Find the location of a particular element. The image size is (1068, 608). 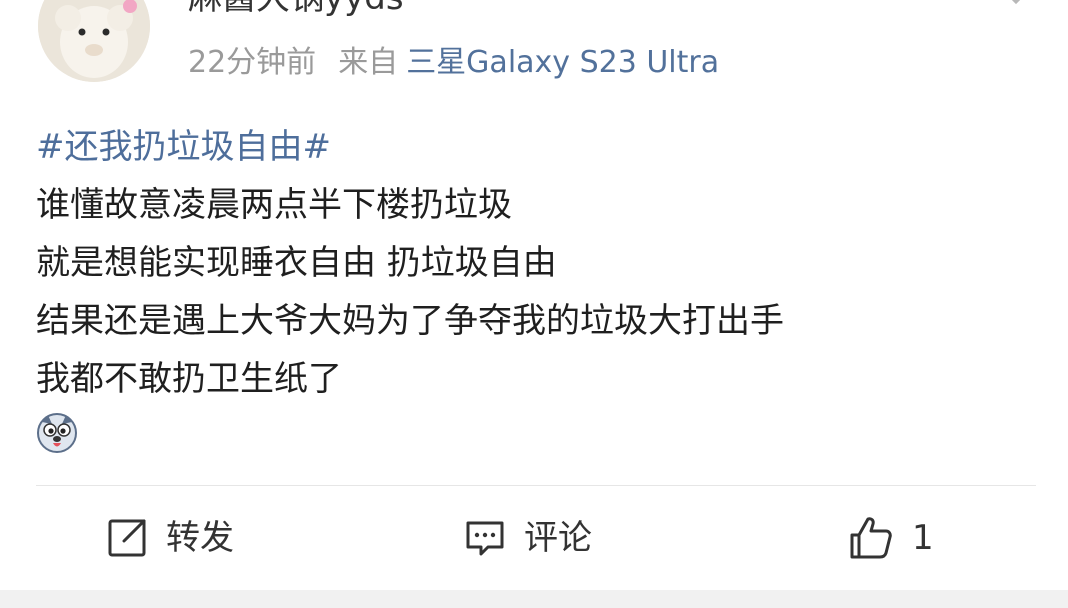

like-button: 1 is located at coordinates (890, 538).